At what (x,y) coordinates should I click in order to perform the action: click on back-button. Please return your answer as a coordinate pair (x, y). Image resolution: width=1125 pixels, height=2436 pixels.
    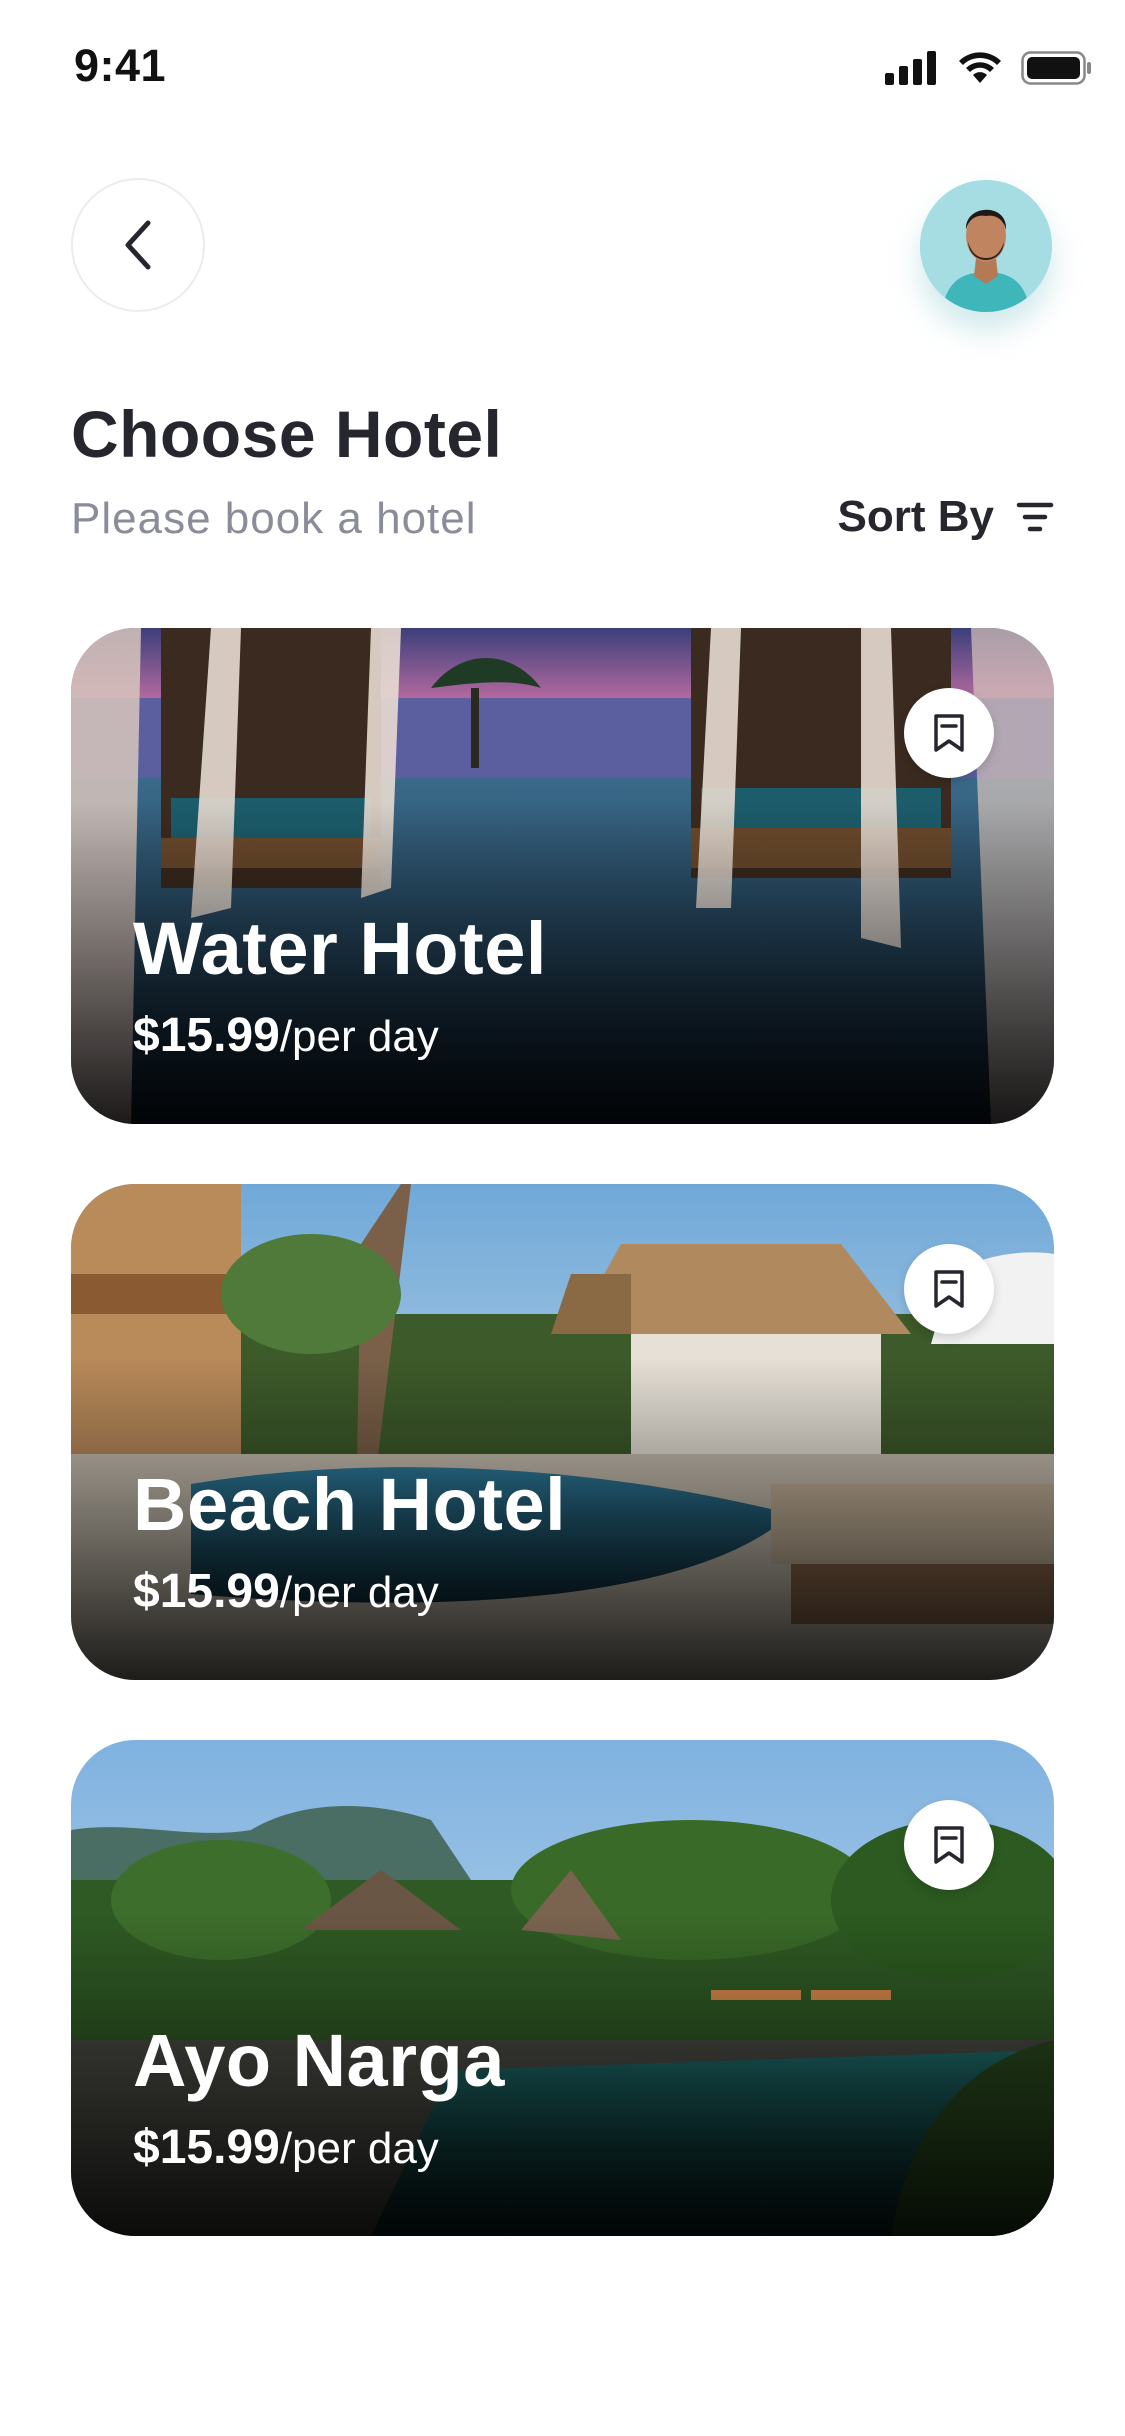
    Looking at the image, I should click on (138, 245).